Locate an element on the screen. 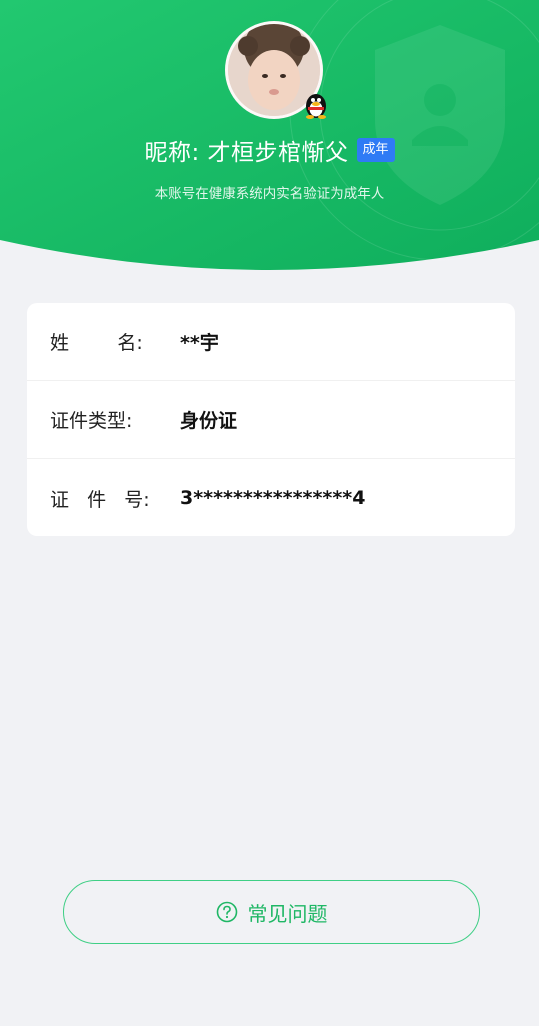 The image size is (539, 1026). id-number-value: 3****************4 is located at coordinates (273, 498).